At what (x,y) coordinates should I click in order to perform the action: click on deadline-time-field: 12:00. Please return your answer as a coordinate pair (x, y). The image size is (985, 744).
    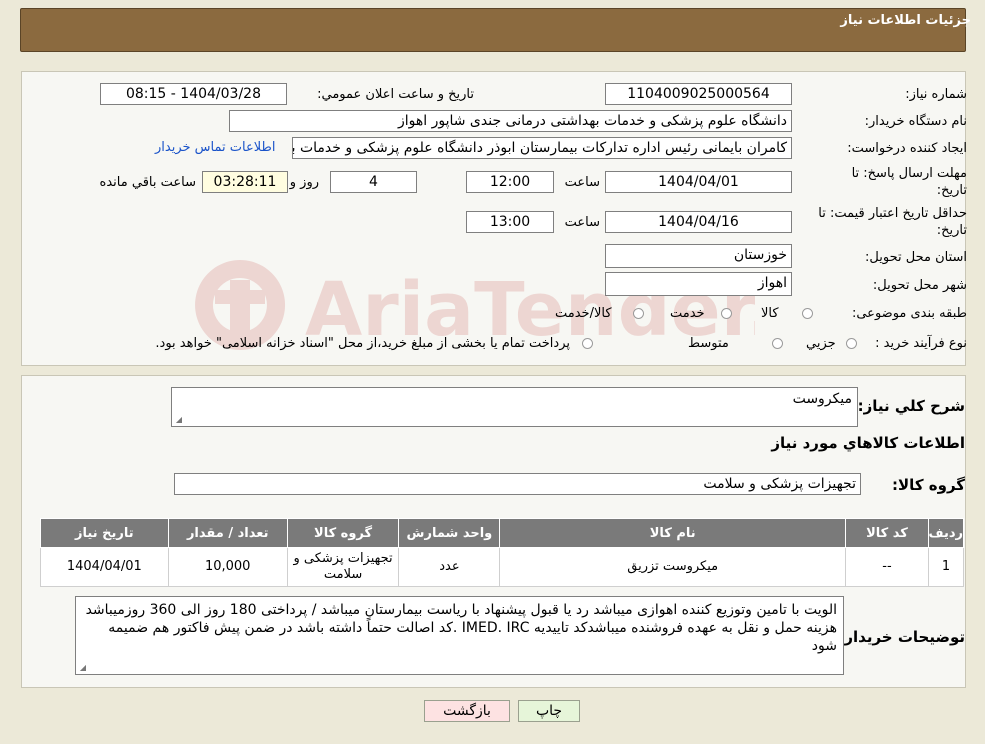
    Looking at the image, I should click on (510, 182).